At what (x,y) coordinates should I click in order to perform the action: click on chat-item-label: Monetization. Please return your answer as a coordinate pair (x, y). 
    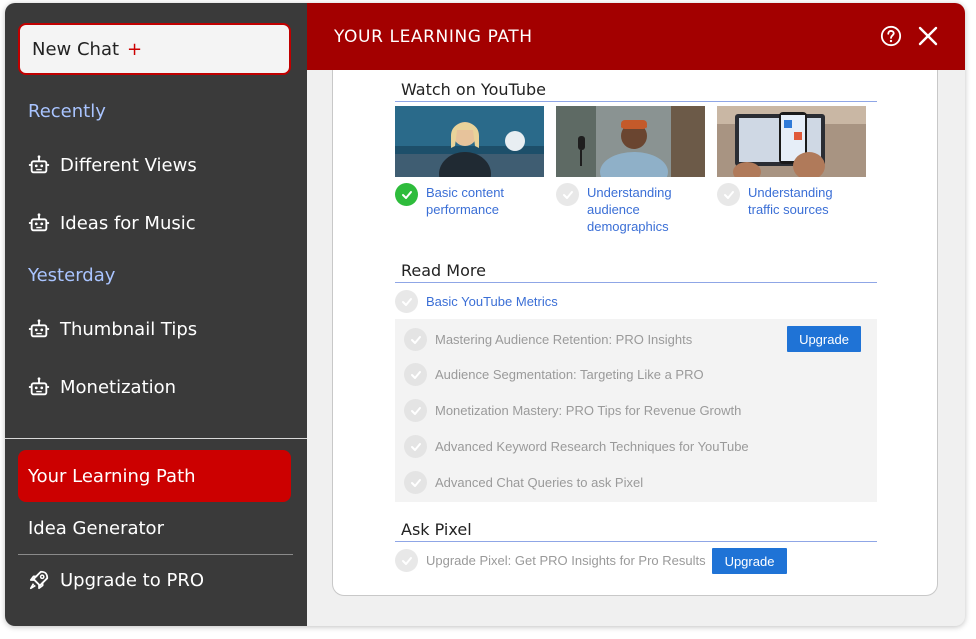
    Looking at the image, I should click on (118, 387).